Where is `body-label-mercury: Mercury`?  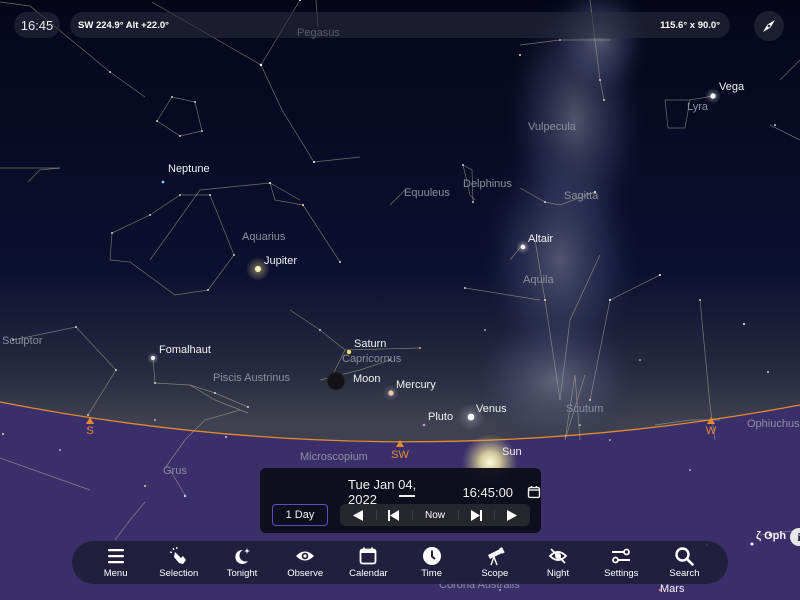 body-label-mercury: Mercury is located at coordinates (416, 385).